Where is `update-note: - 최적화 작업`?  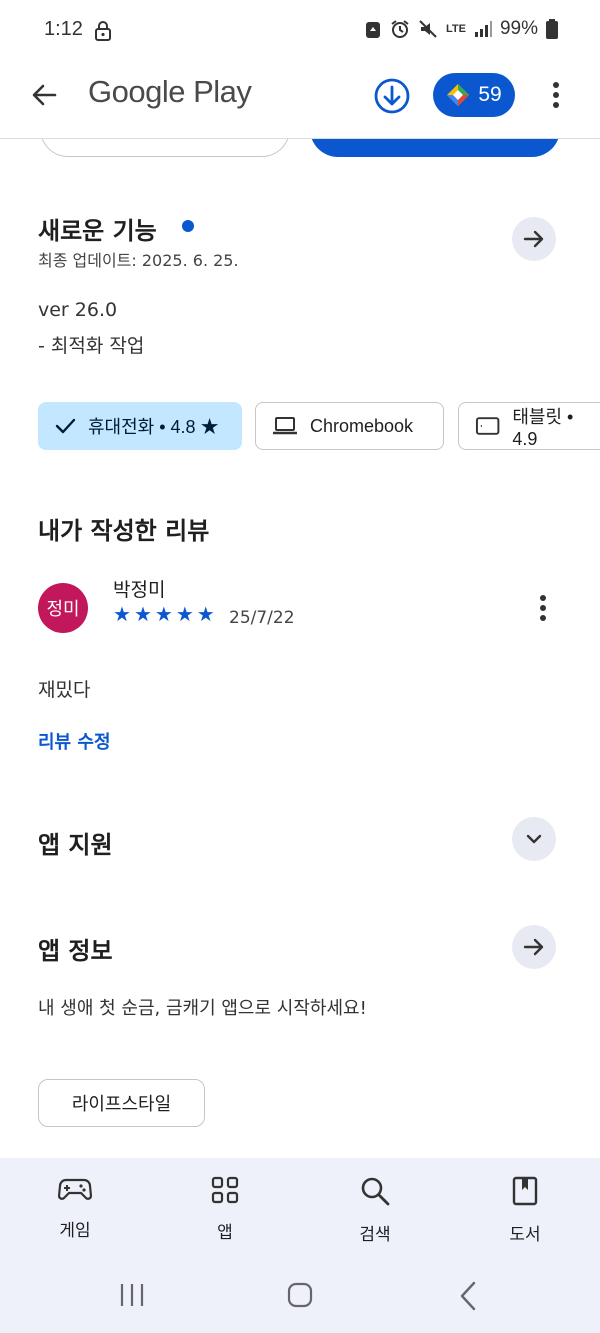
update-note: - 최적화 작업 is located at coordinates (91, 346).